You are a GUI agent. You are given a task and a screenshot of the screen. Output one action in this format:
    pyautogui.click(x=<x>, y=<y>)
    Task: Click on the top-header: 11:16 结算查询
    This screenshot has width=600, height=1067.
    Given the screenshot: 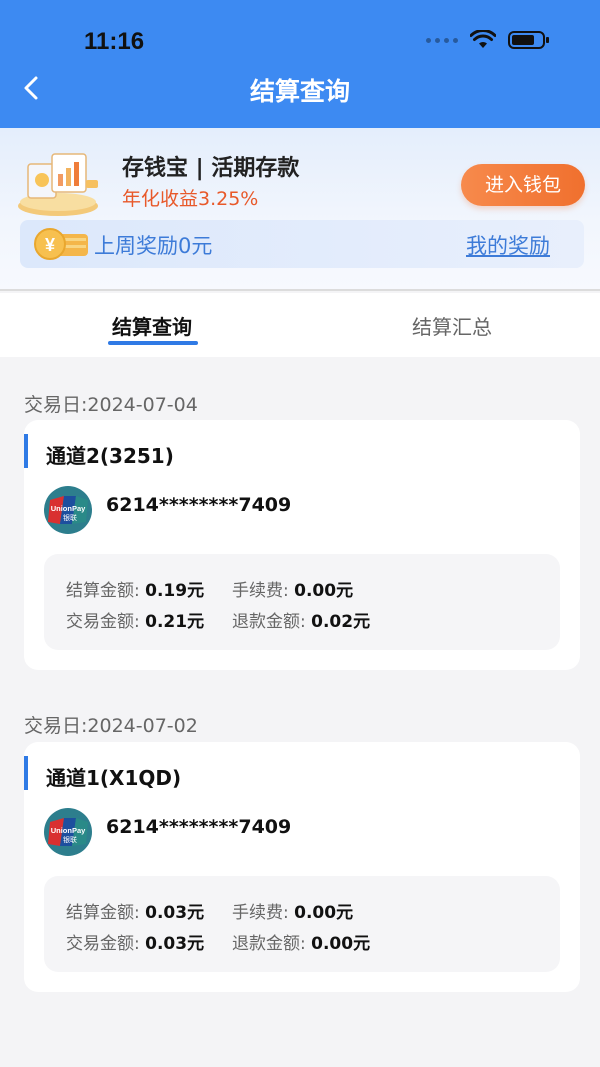 What is the action you would take?
    pyautogui.click(x=300, y=64)
    